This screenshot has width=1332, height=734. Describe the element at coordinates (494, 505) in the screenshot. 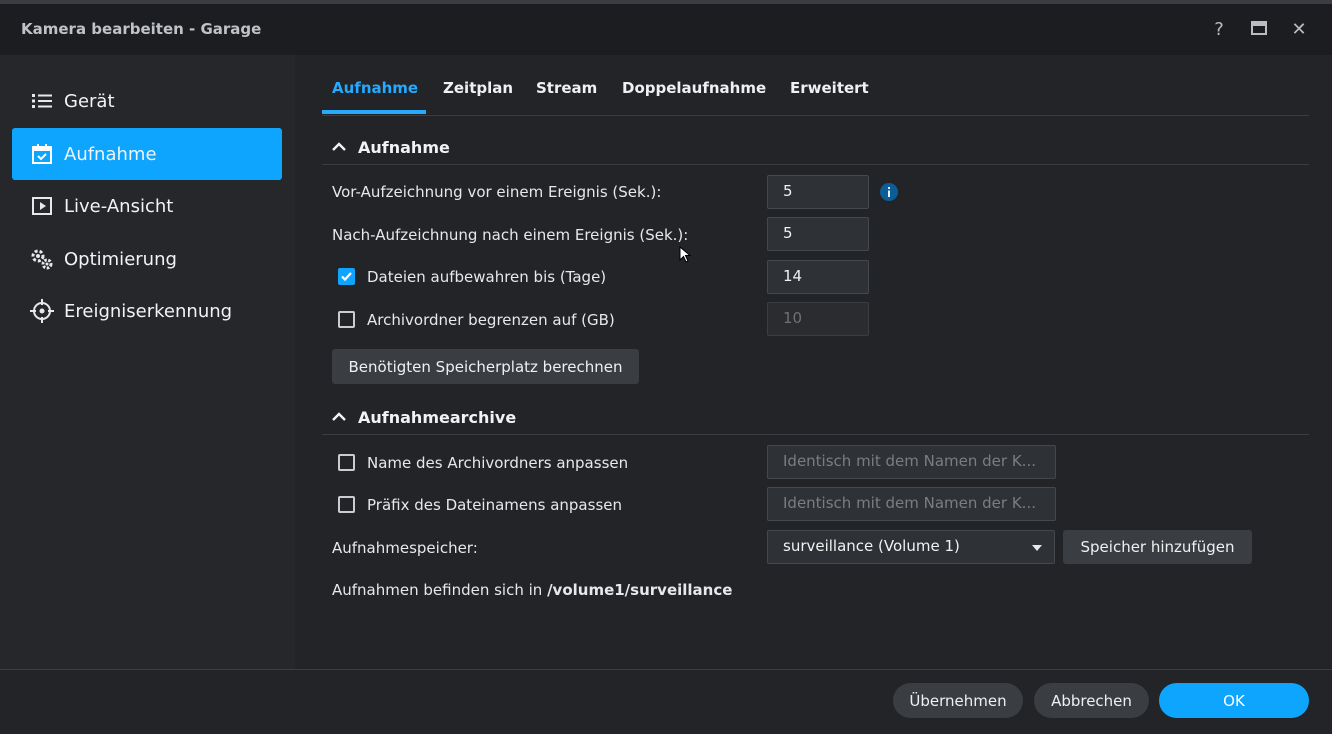

I see `prefix-label: Präfix des Dateinamens anpassen` at that location.